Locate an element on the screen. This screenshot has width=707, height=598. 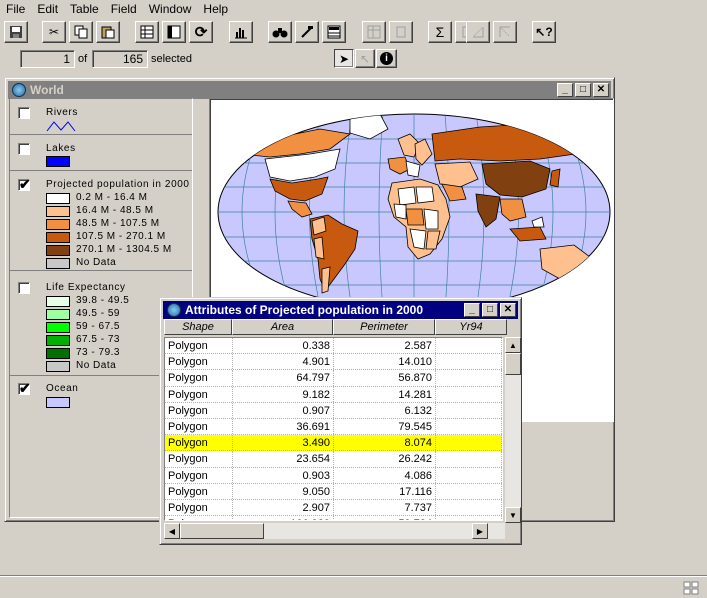
scroll-right-button: ▶ is located at coordinates (480, 531).